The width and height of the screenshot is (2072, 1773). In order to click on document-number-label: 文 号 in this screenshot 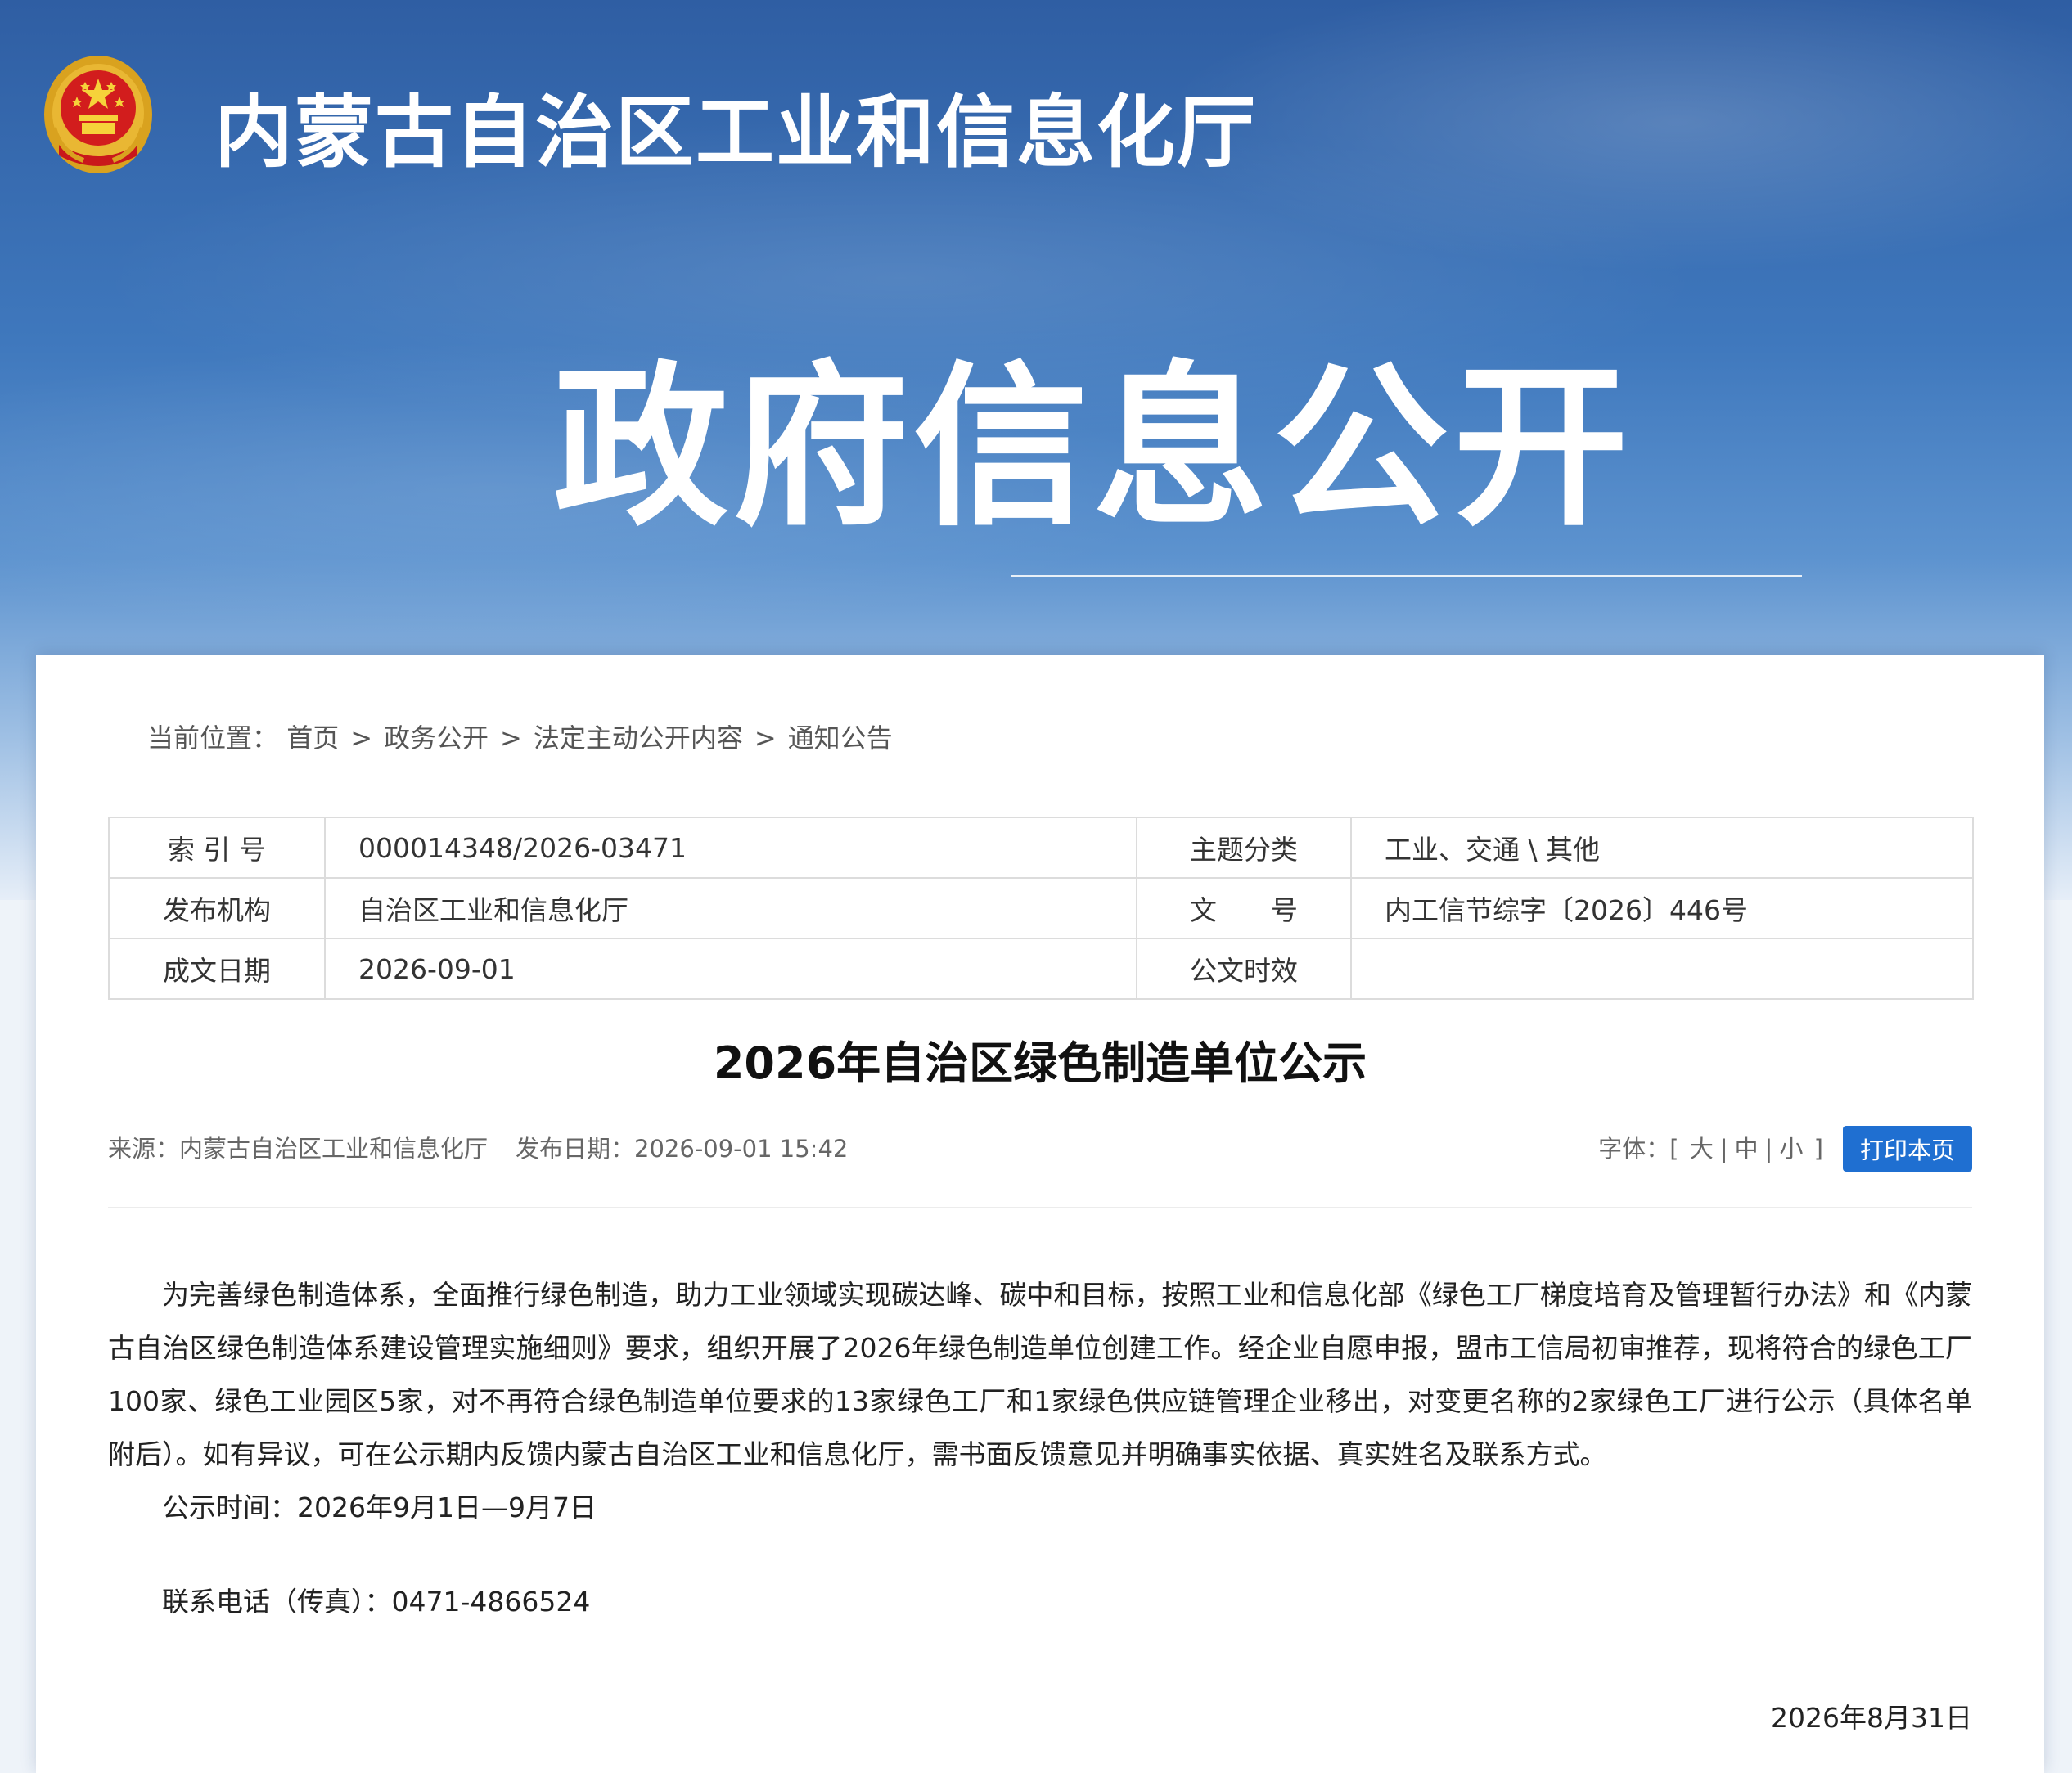, I will do `click(1244, 908)`.